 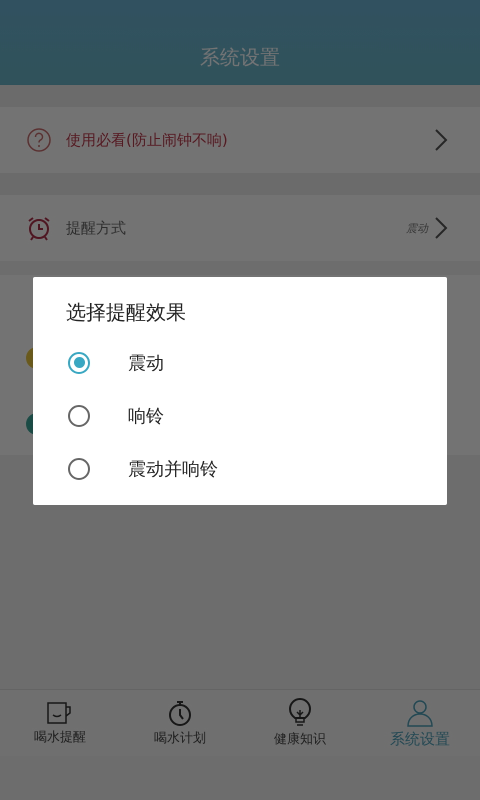 I want to click on tab-label: 喝水提醒, so click(x=60, y=737).